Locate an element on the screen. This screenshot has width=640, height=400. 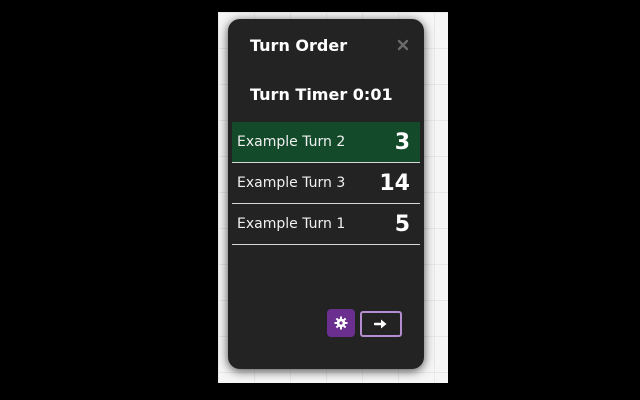
turn-name: Example Turn 3 is located at coordinates (291, 183).